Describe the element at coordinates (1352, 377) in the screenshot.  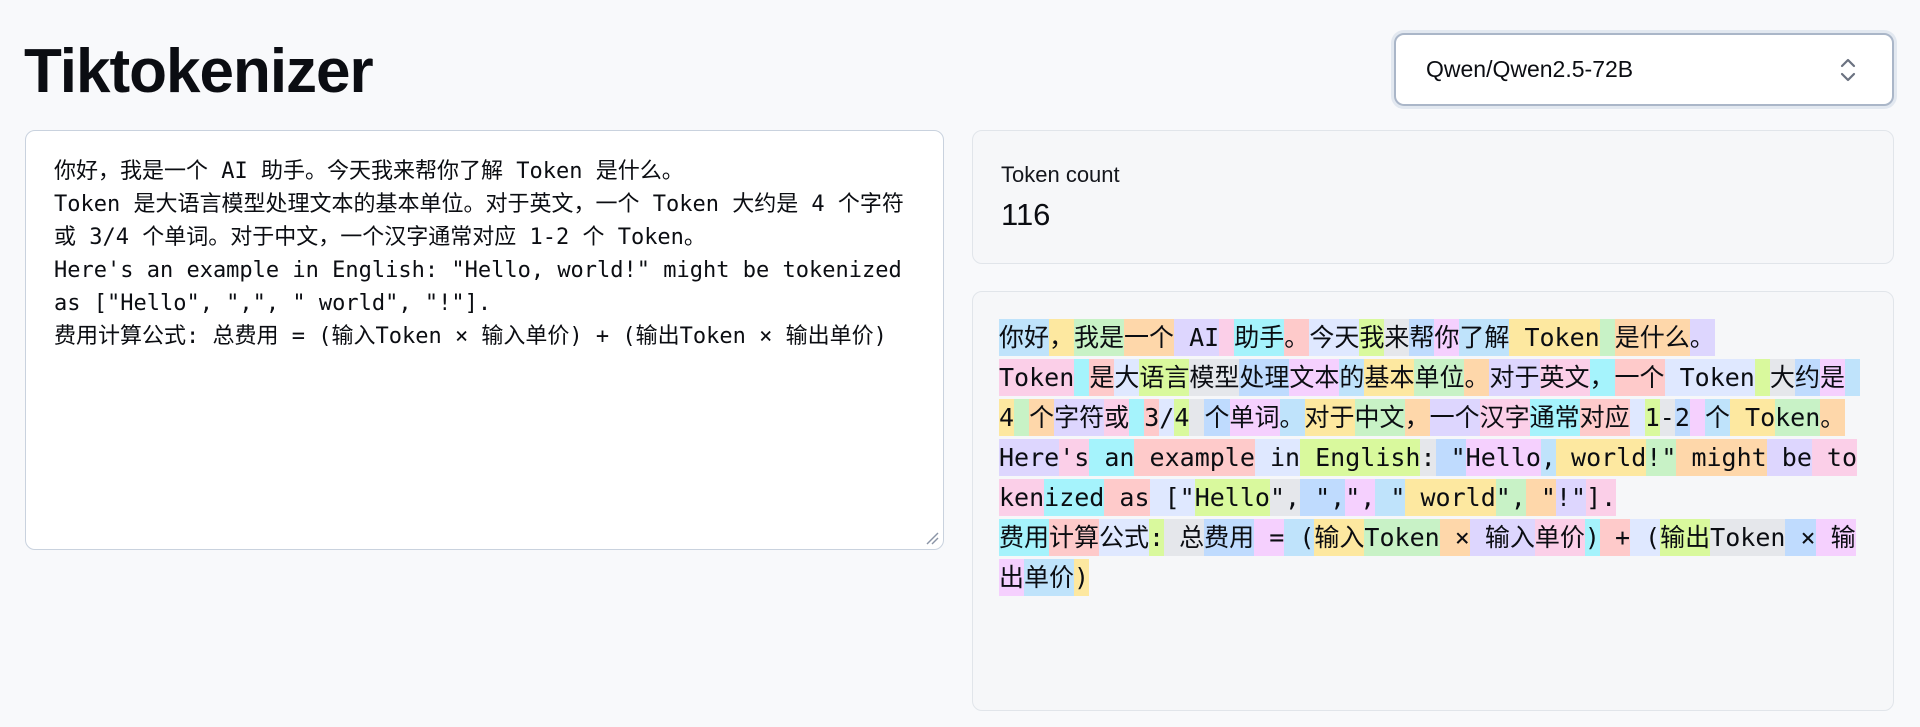
I see `token-chip: 的` at that location.